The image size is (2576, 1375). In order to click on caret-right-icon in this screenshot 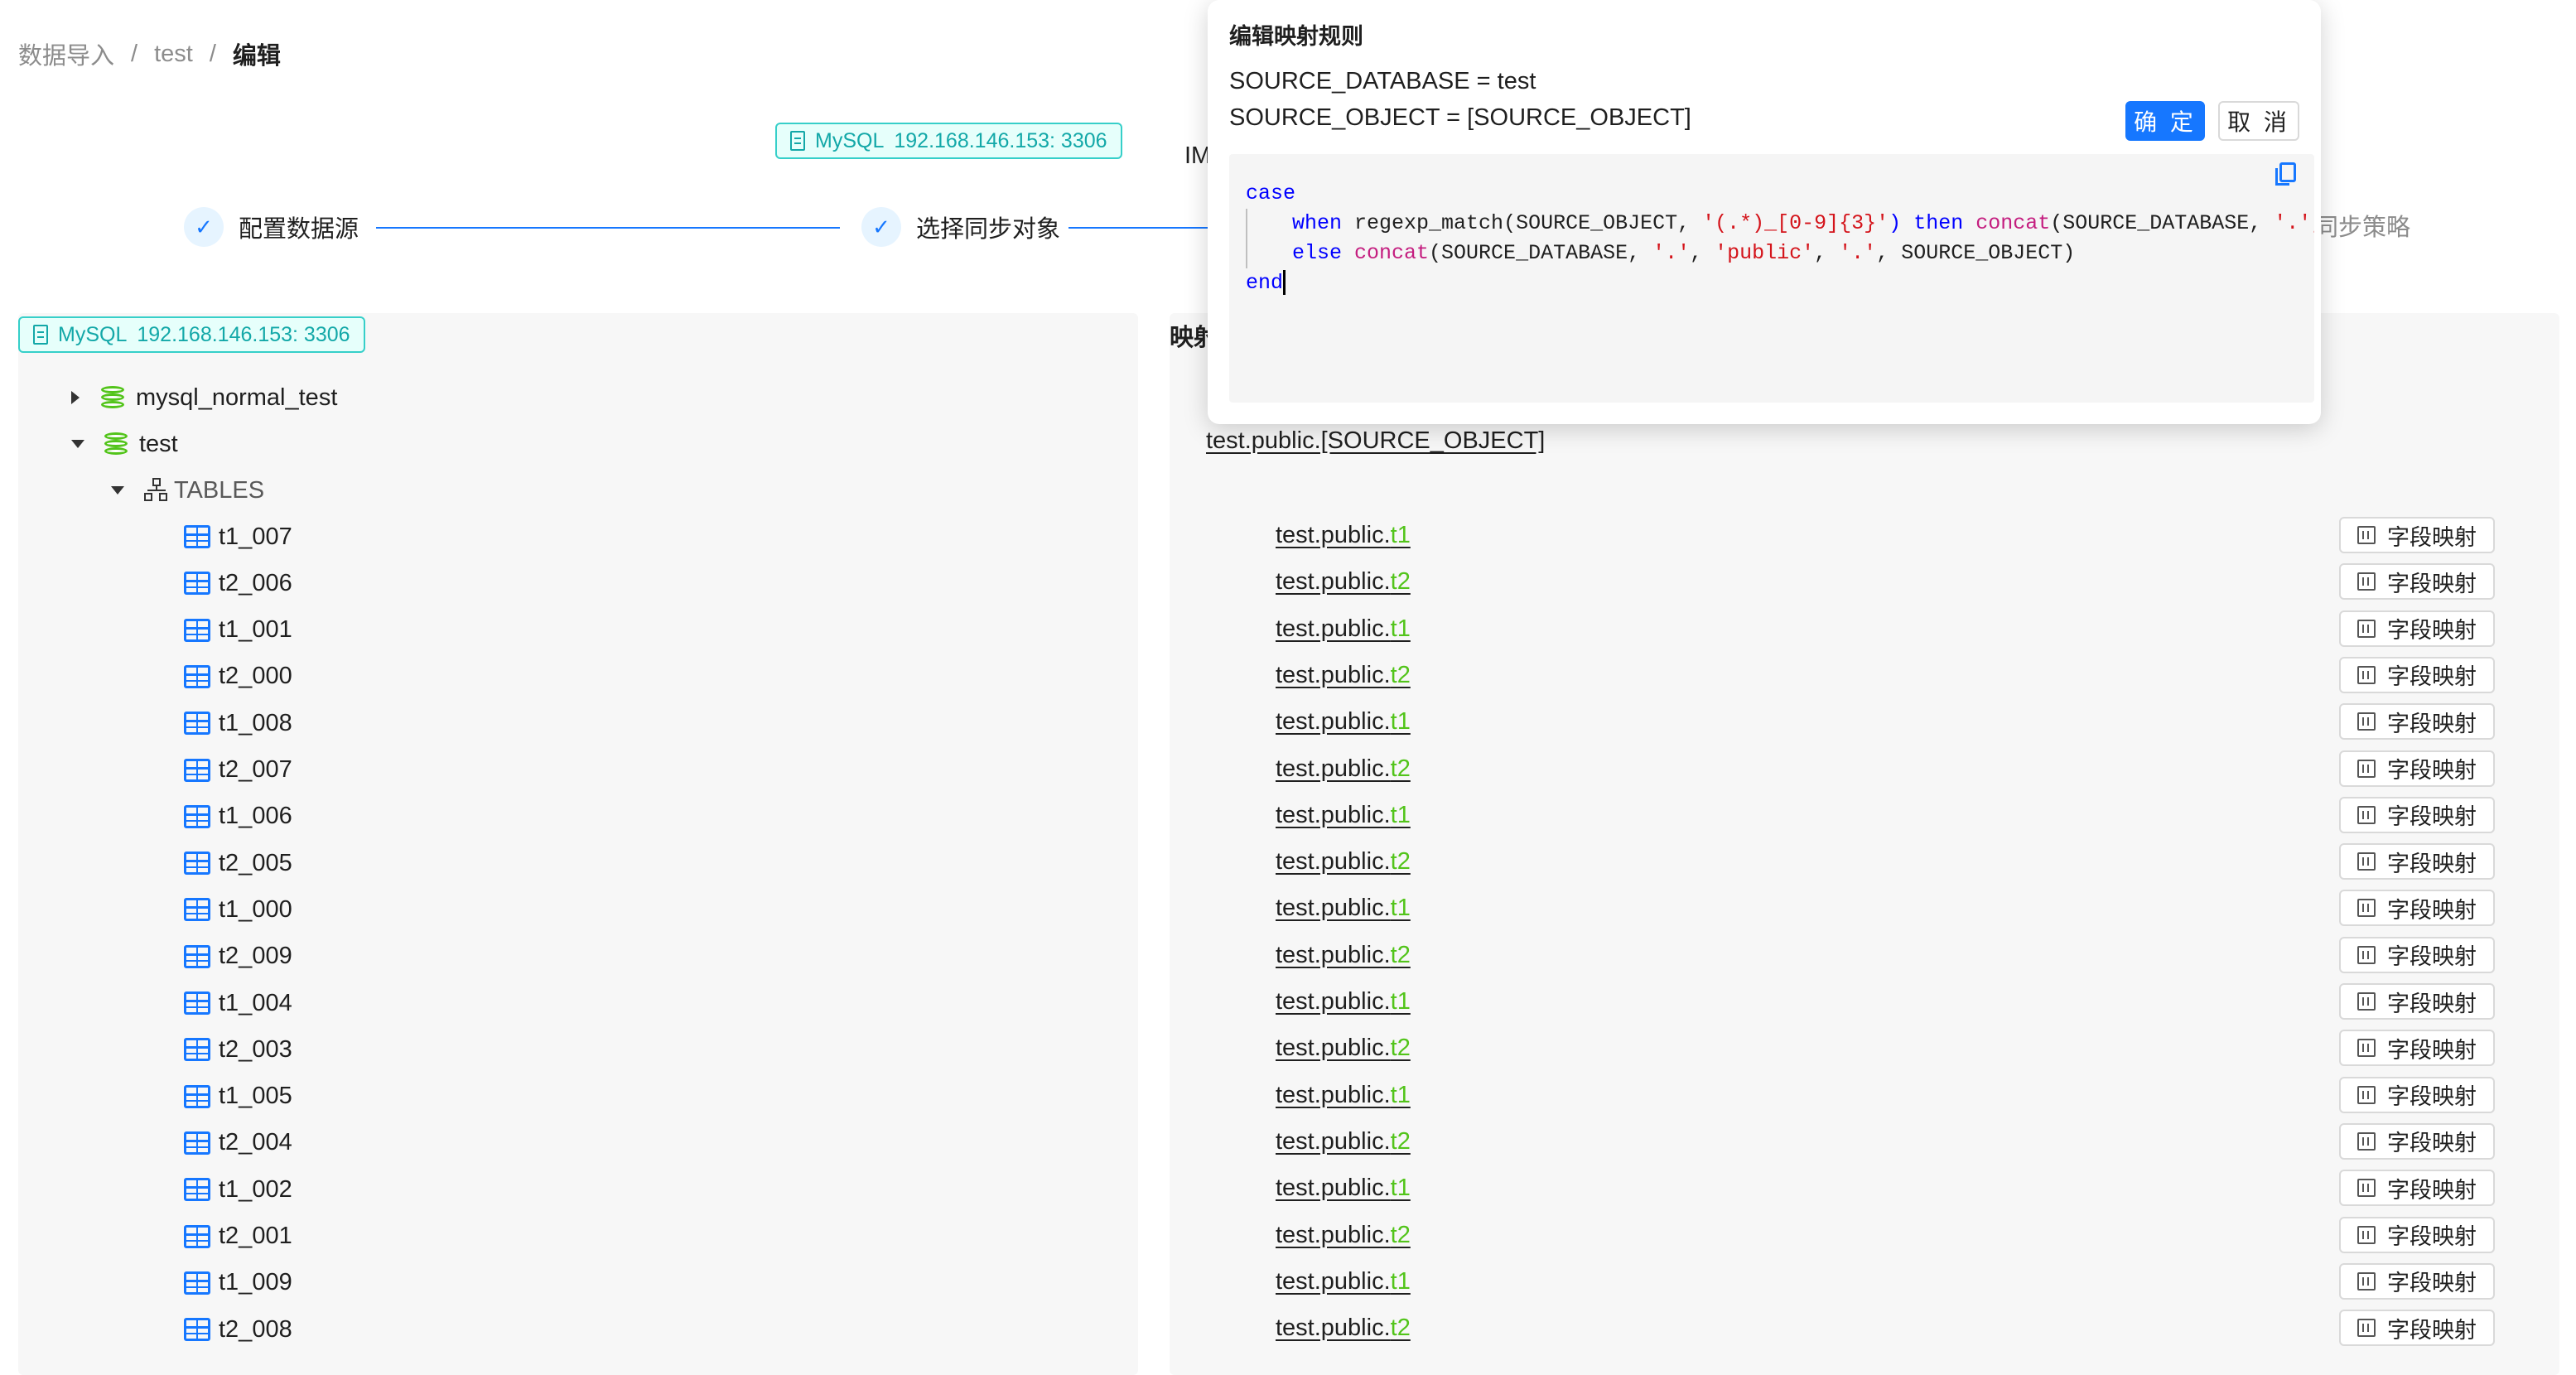, I will do `click(75, 397)`.